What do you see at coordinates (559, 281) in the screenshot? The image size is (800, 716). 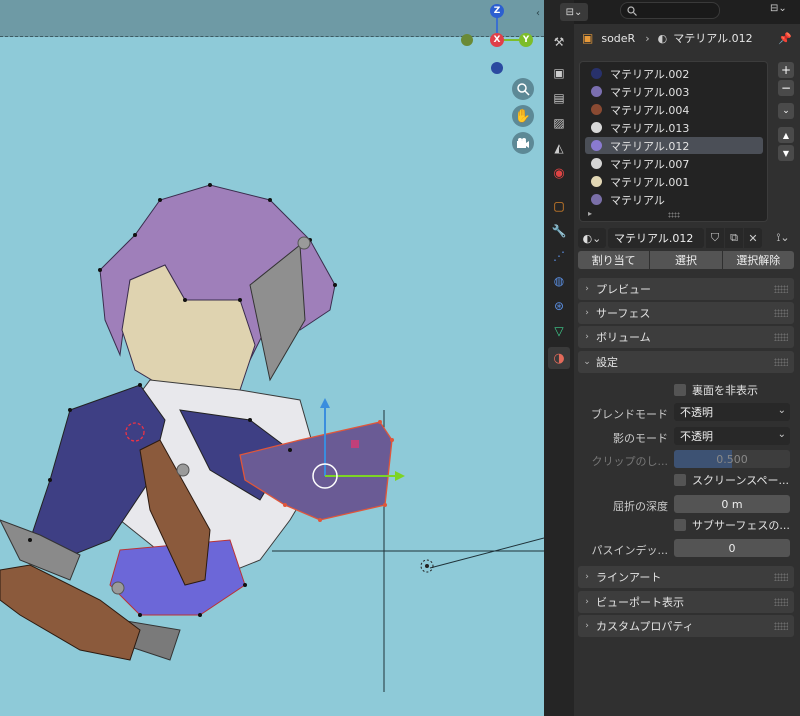 I see `tab-physics: ◍` at bounding box center [559, 281].